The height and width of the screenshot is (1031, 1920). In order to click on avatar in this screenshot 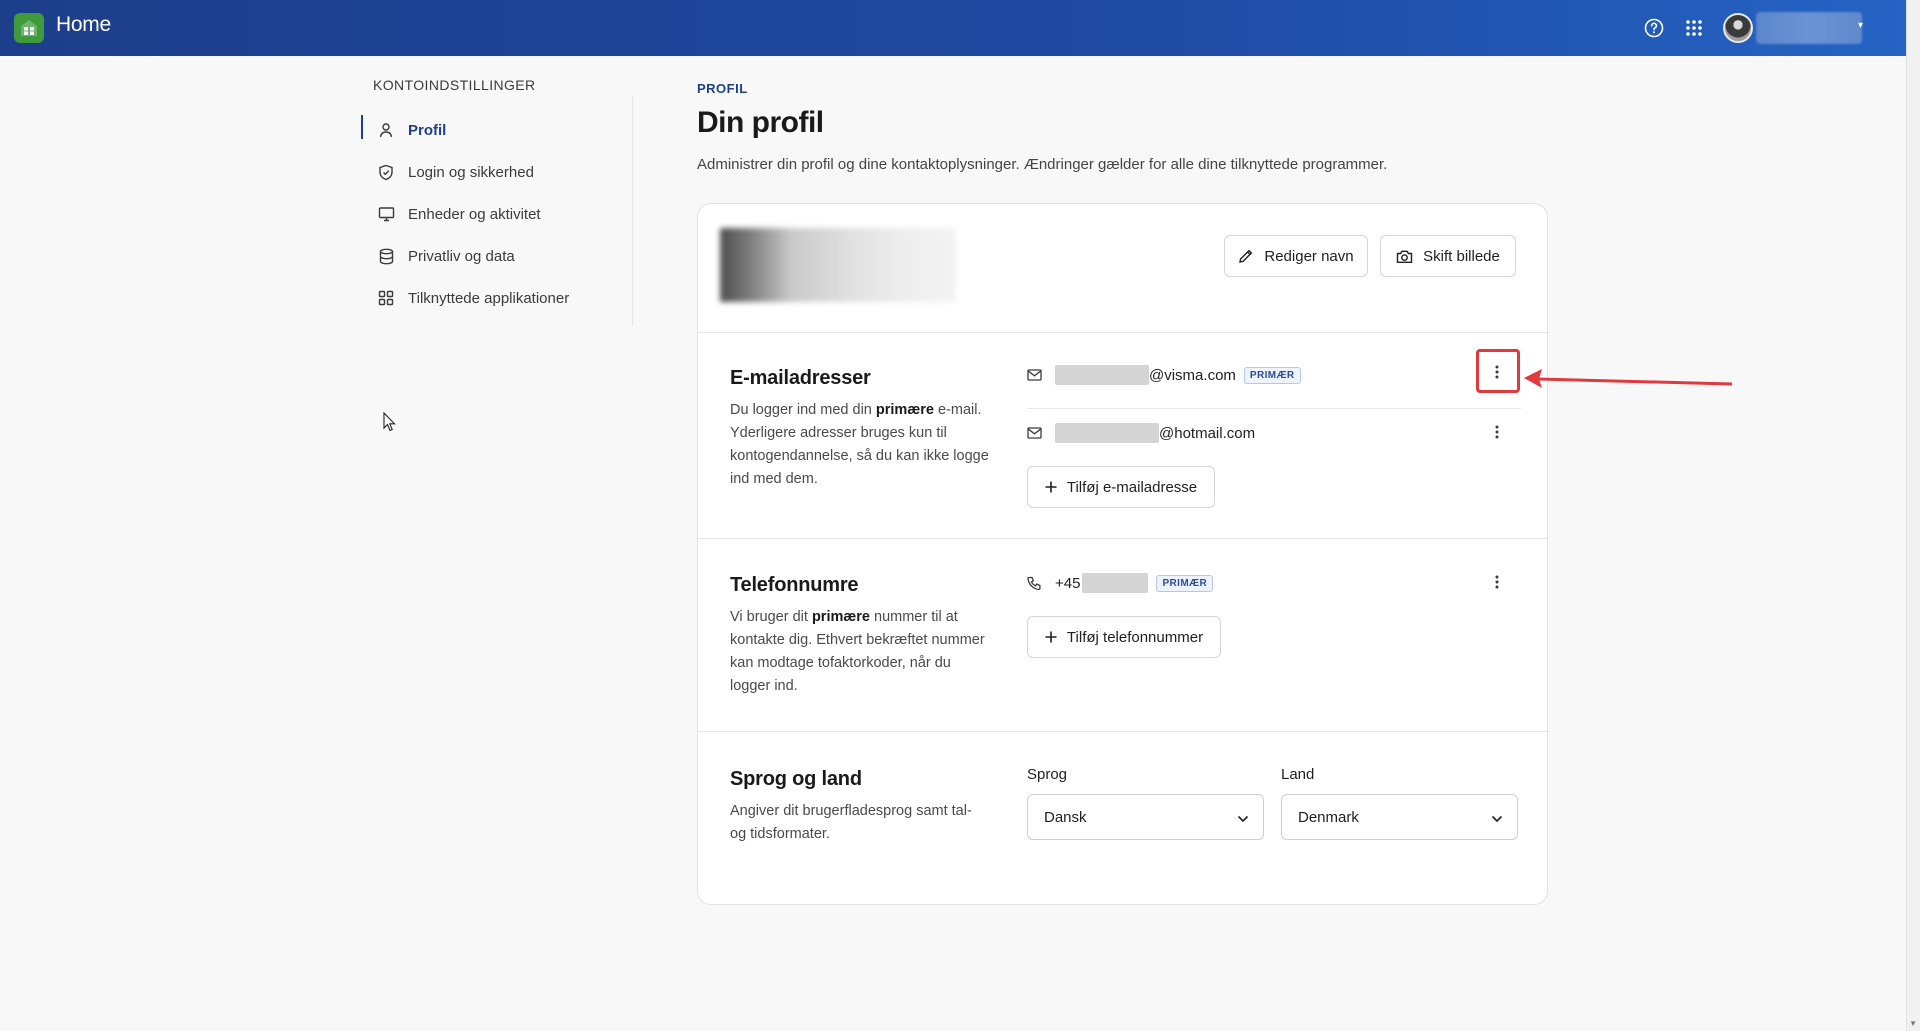, I will do `click(1738, 28)`.